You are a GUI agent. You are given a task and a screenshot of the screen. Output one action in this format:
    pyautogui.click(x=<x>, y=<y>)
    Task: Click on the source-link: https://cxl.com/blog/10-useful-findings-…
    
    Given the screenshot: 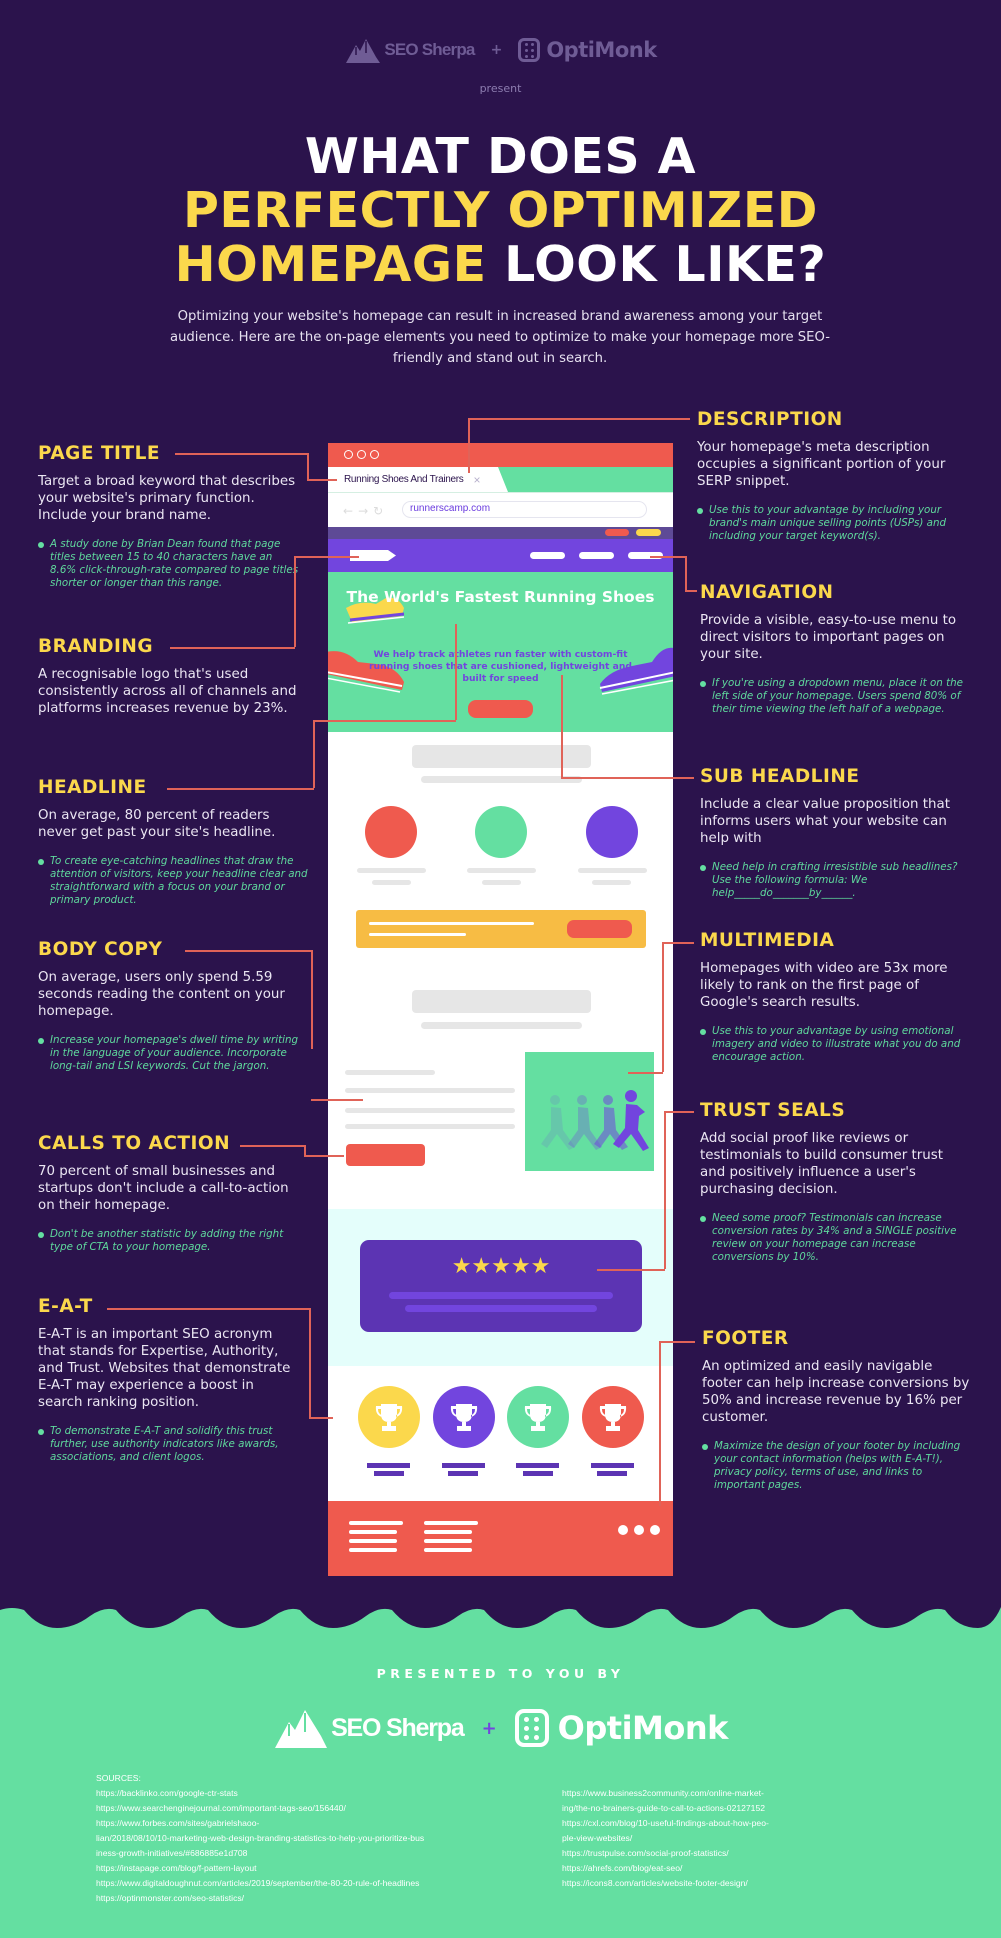 What is the action you would take?
    pyautogui.click(x=712, y=1823)
    